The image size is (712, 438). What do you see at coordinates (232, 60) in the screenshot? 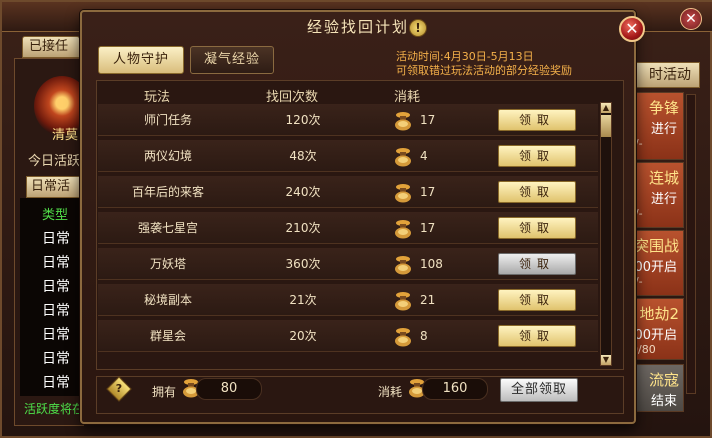
I see `tab-condensed-exp: 凝气经验` at bounding box center [232, 60].